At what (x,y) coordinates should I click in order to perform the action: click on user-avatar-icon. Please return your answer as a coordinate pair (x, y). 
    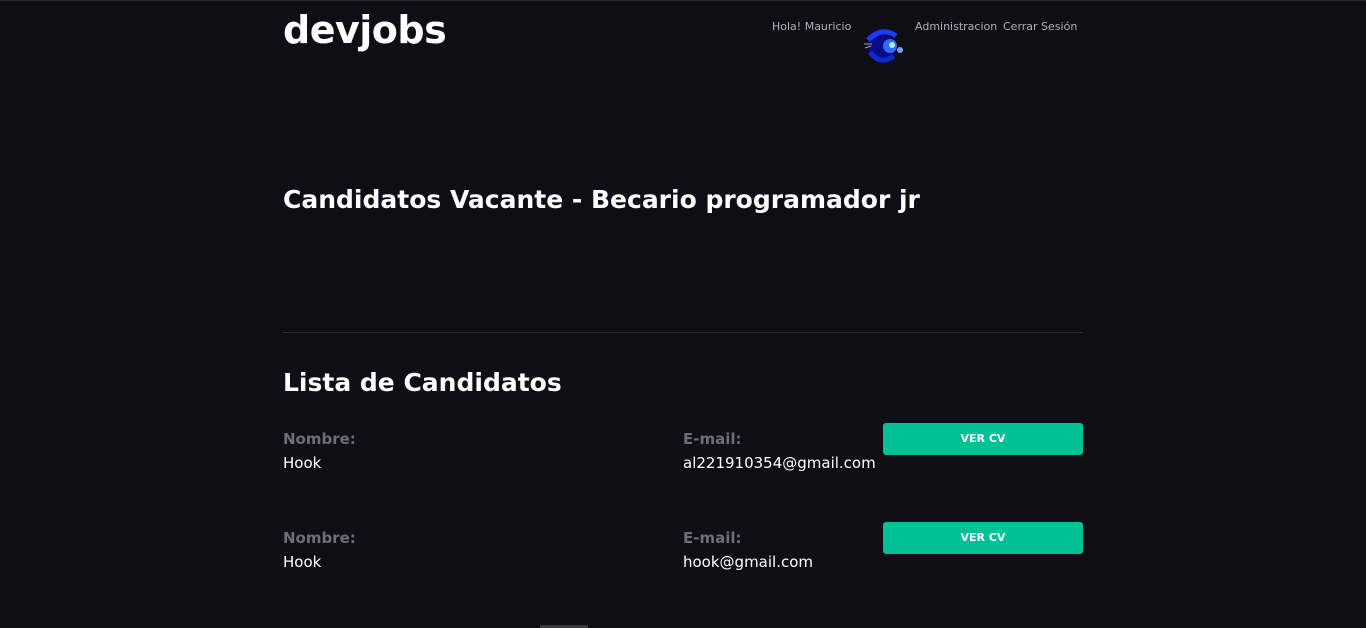
    Looking at the image, I should click on (883, 44).